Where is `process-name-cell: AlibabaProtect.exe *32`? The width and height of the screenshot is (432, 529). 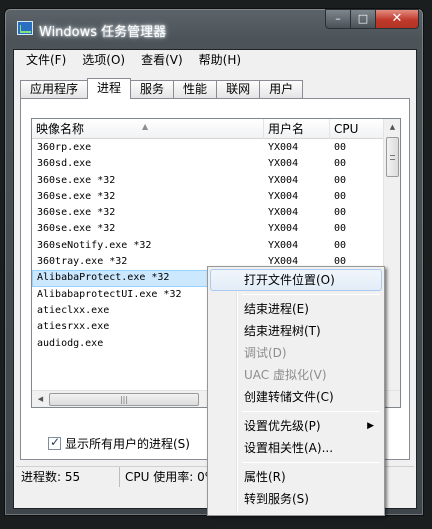
process-name-cell: AlibabaProtect.exe *32 is located at coordinates (103, 278).